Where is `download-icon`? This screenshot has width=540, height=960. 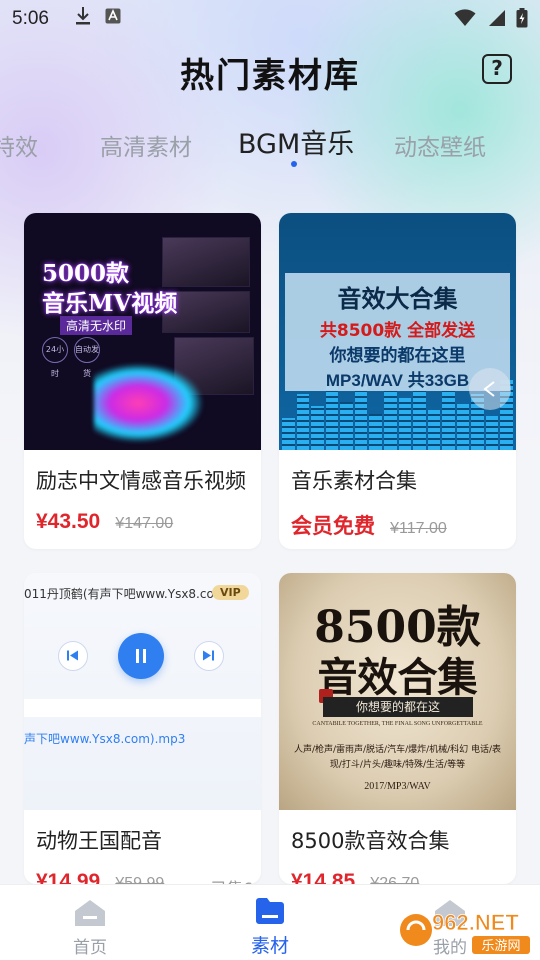 download-icon is located at coordinates (83, 19).